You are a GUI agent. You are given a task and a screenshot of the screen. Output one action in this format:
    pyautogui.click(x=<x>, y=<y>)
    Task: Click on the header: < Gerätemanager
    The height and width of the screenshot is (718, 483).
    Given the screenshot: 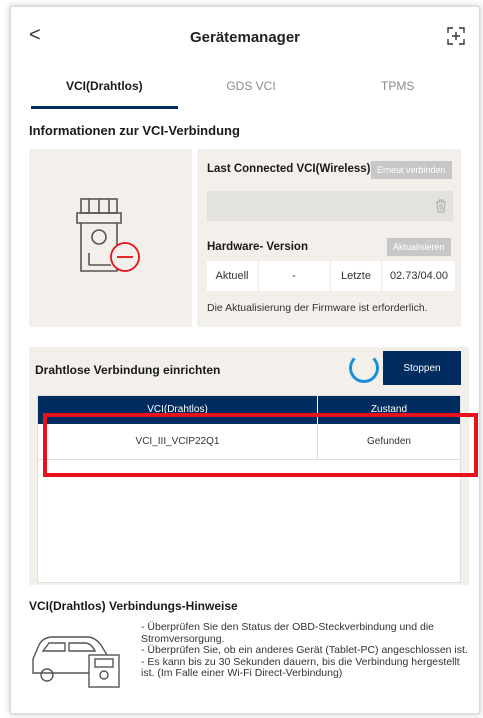 What is the action you would take?
    pyautogui.click(x=245, y=35)
    